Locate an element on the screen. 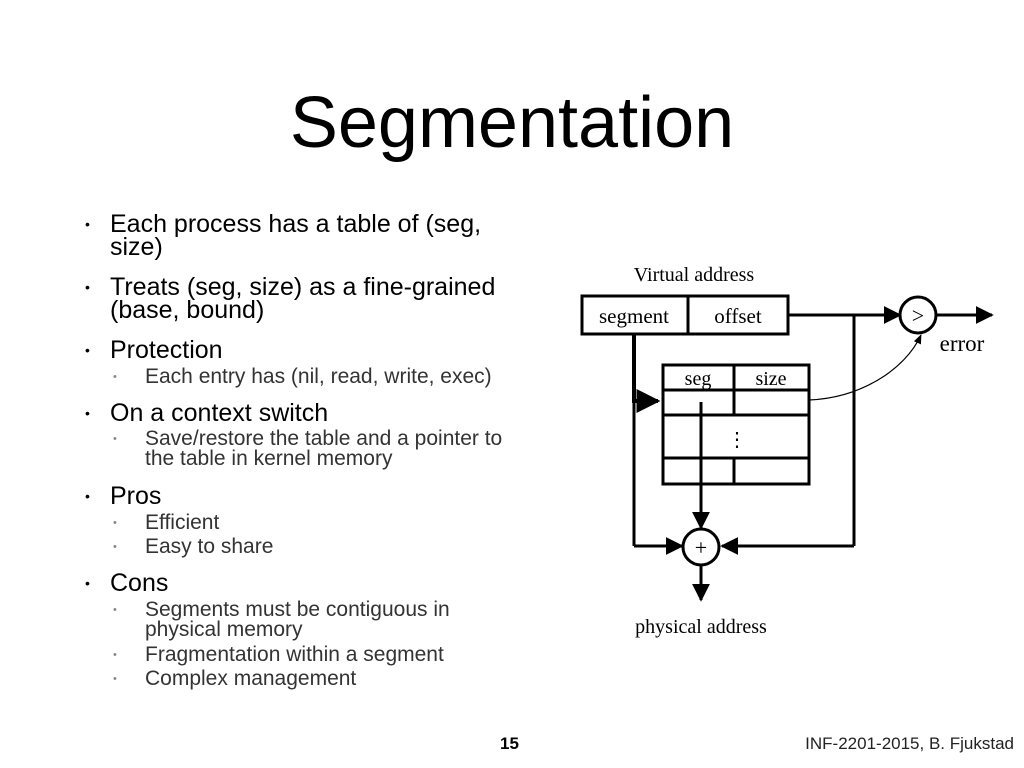  offset-field: offset is located at coordinates (738, 316).